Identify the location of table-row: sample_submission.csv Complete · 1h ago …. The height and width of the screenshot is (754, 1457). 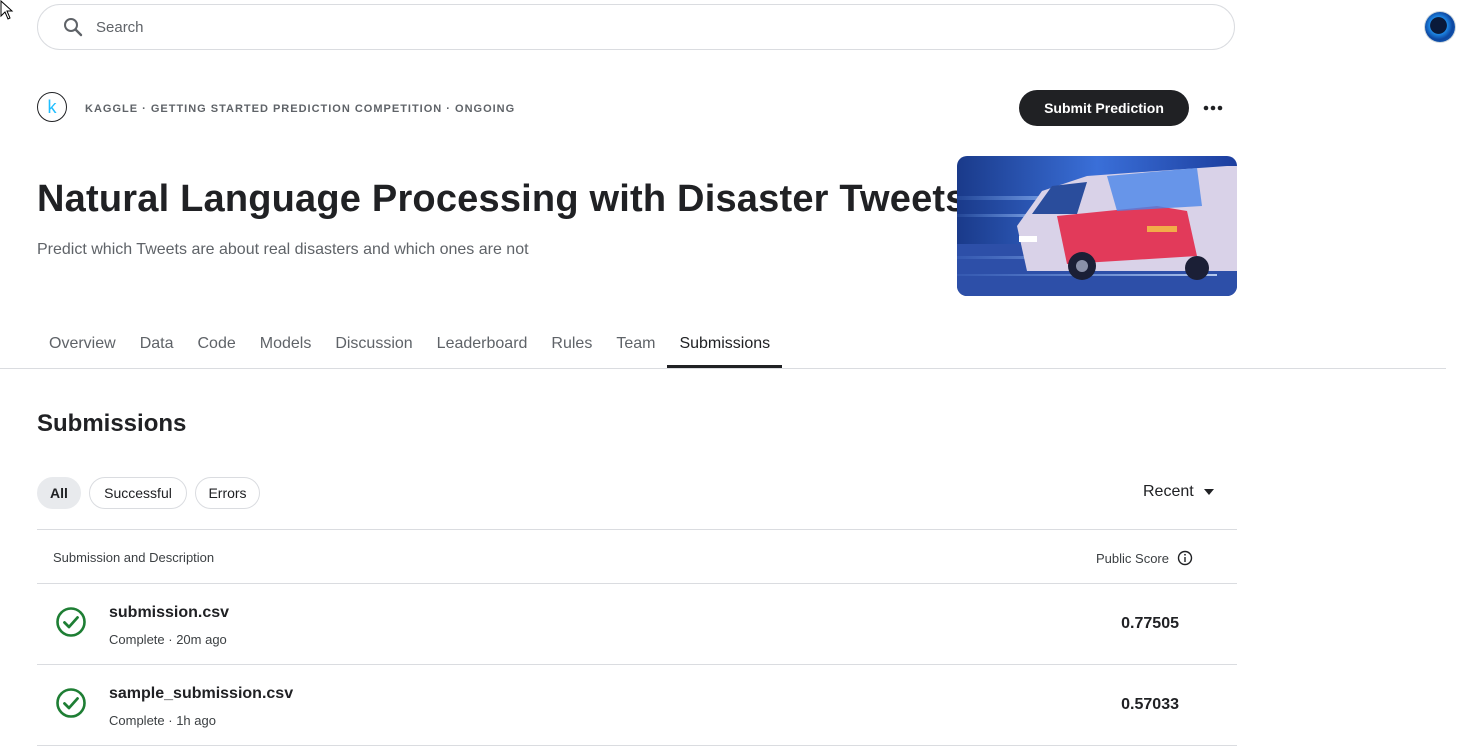
(637, 705).